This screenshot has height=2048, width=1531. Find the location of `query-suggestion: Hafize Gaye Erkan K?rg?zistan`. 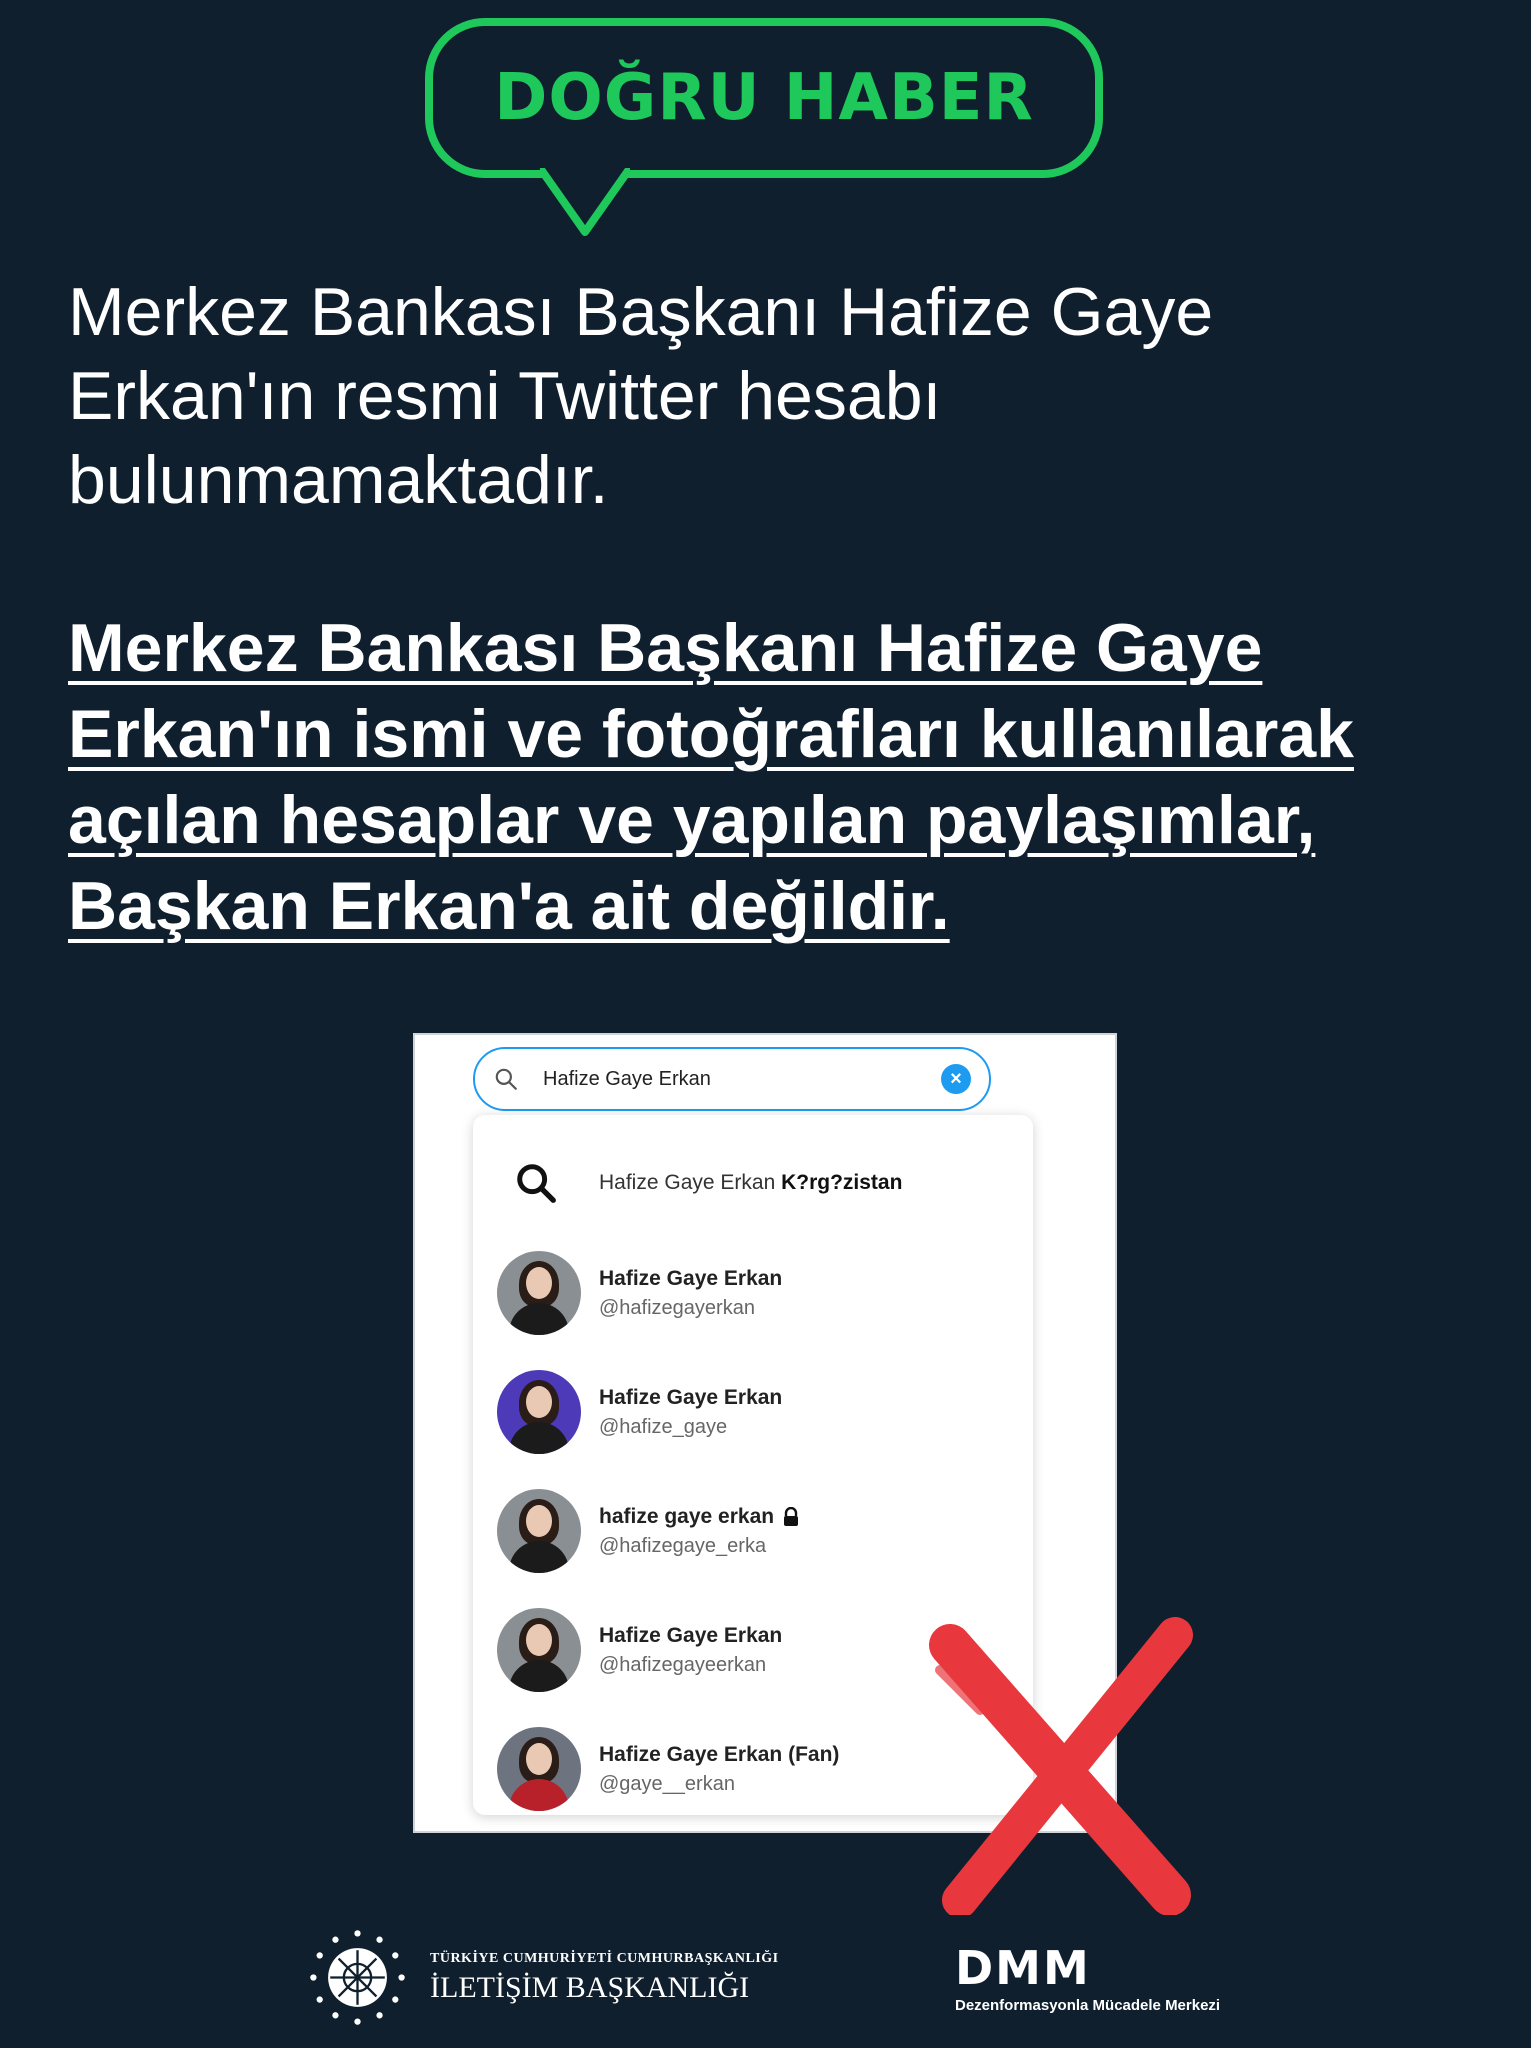

query-suggestion: Hafize Gaye Erkan K?rg?zistan is located at coordinates (753, 1183).